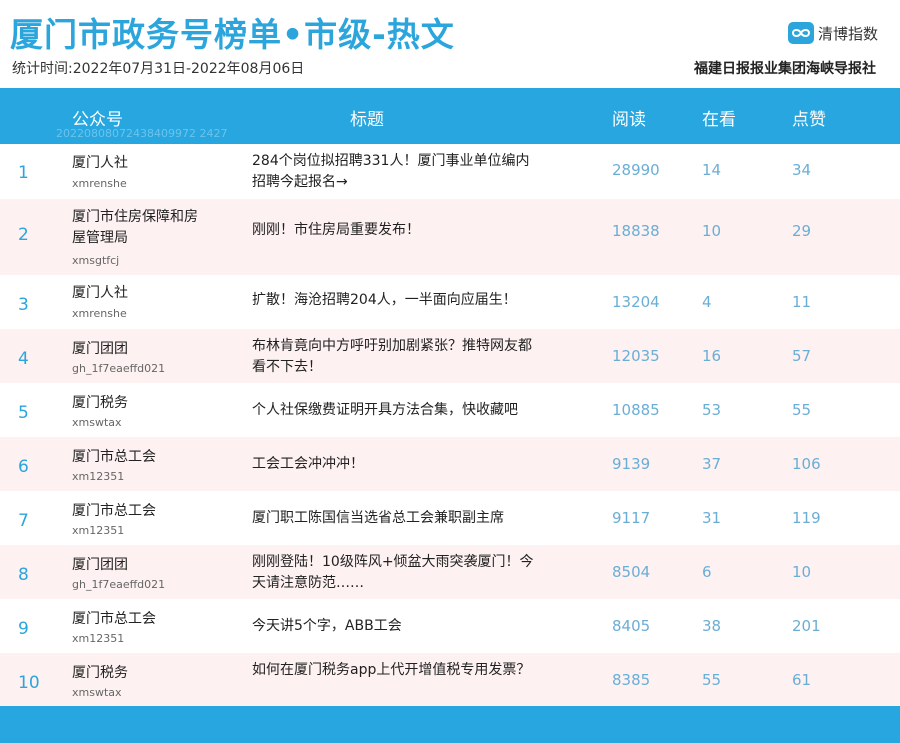 The height and width of the screenshot is (743, 900). Describe the element at coordinates (712, 680) in the screenshot. I see `watching-count: 55` at that location.